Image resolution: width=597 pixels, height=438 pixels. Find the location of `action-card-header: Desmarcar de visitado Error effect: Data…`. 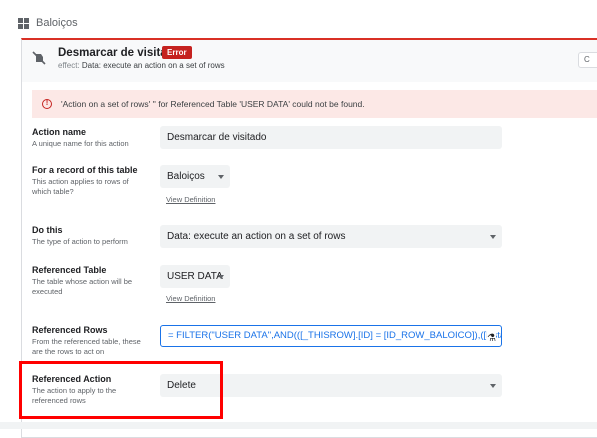

action-card-header: Desmarcar de visitado Error effect: Data… is located at coordinates (309, 61).